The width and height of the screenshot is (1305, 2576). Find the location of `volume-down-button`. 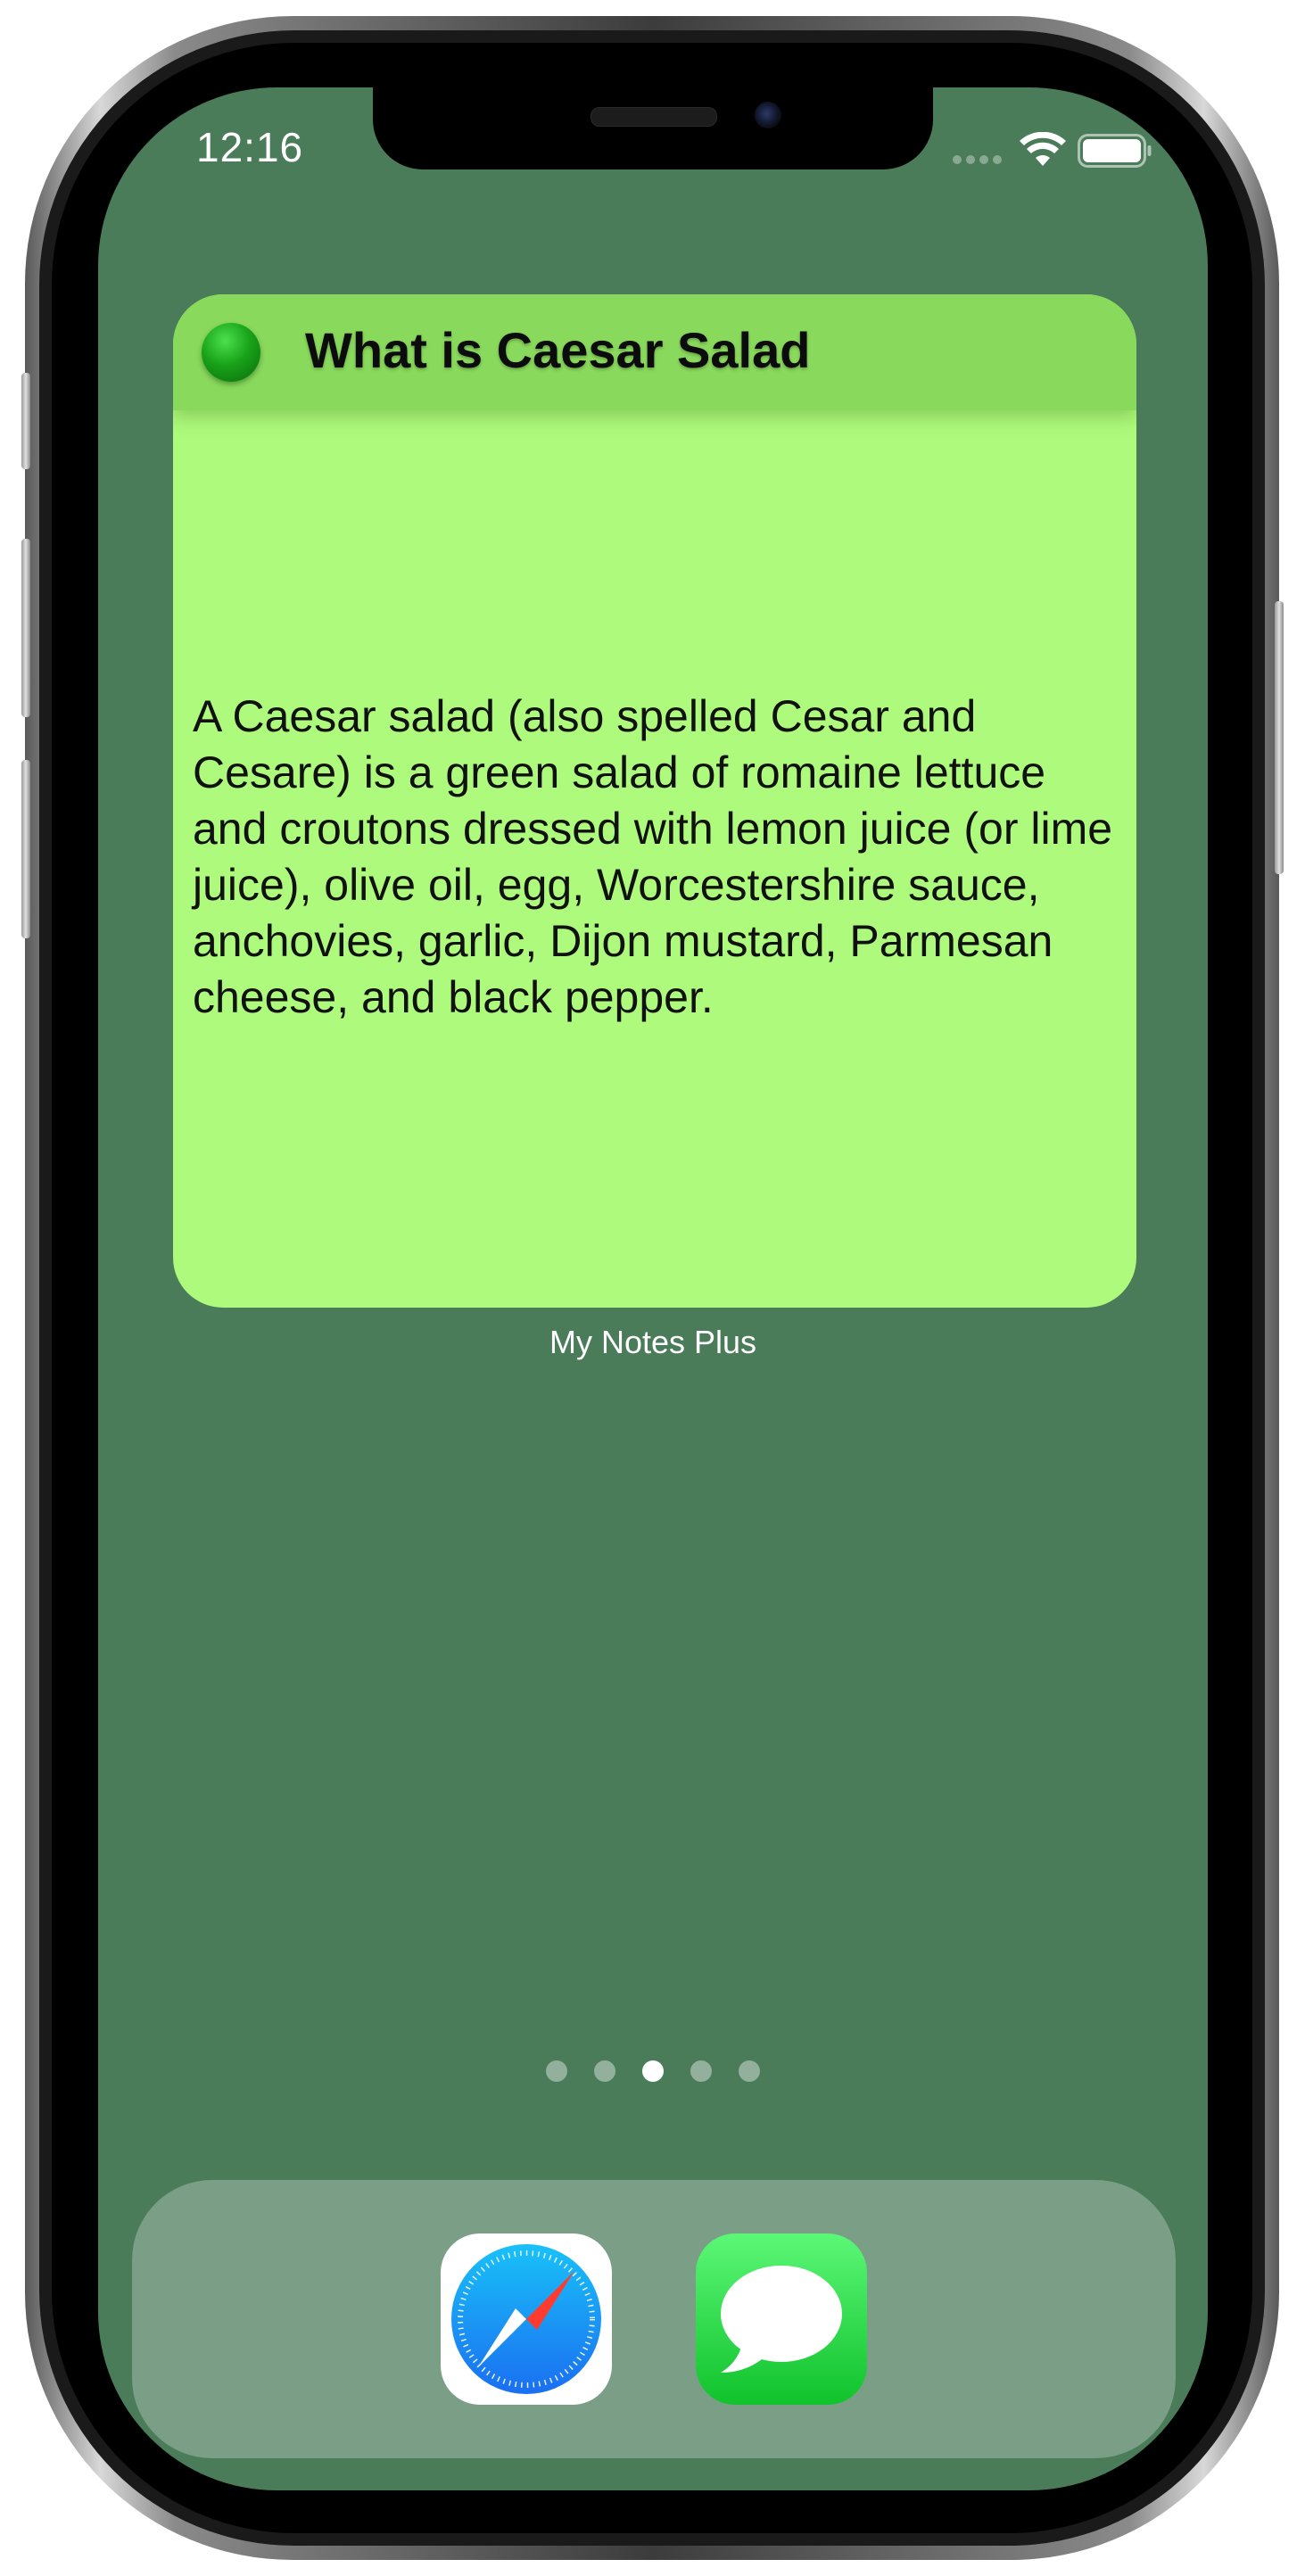

volume-down-button is located at coordinates (25, 849).